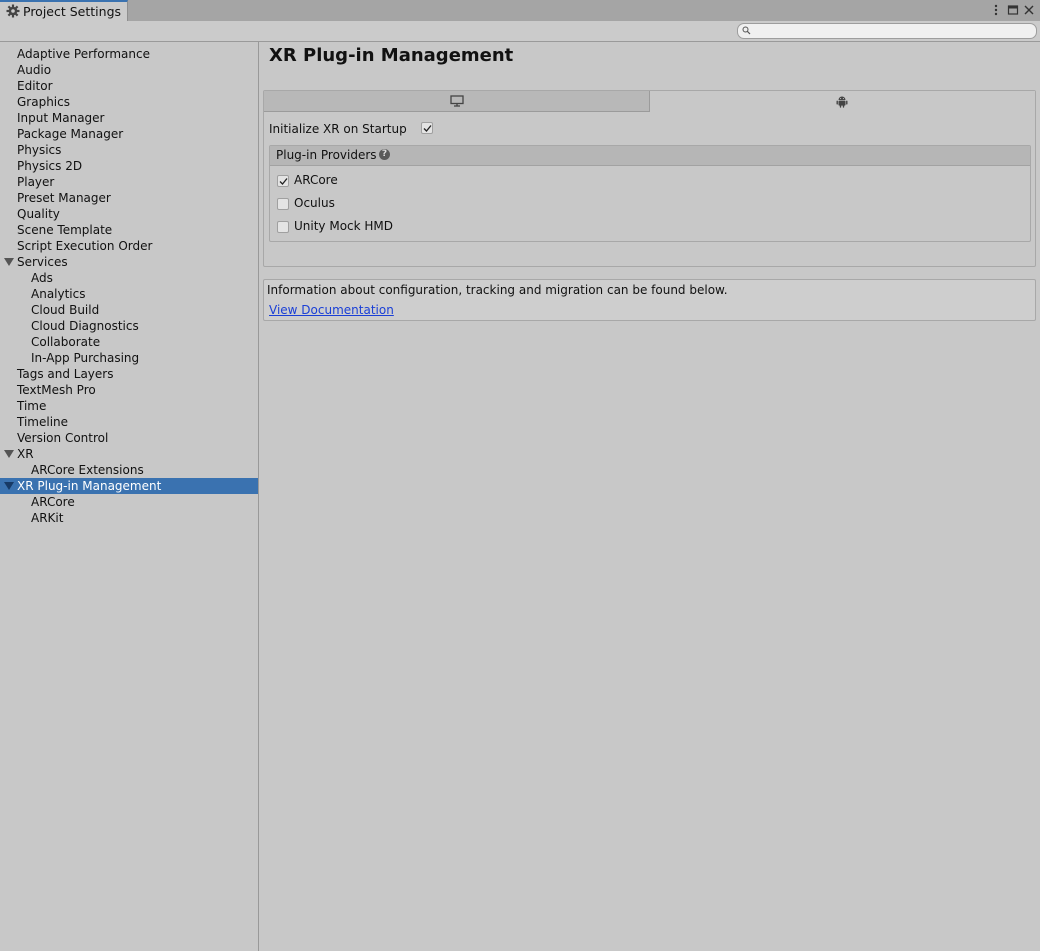 This screenshot has width=1040, height=951. What do you see at coordinates (129, 166) in the screenshot?
I see `sidebar-item-physics-2d: Physics 2D` at bounding box center [129, 166].